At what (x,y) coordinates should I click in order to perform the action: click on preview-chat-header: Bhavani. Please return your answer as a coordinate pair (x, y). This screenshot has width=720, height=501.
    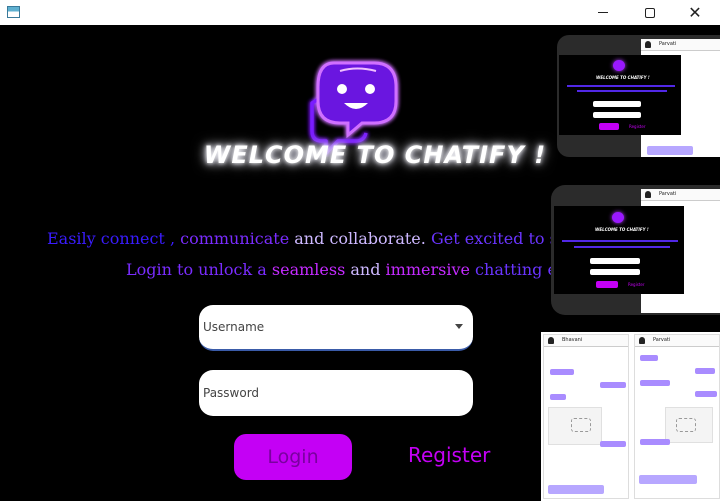
    Looking at the image, I should click on (586, 341).